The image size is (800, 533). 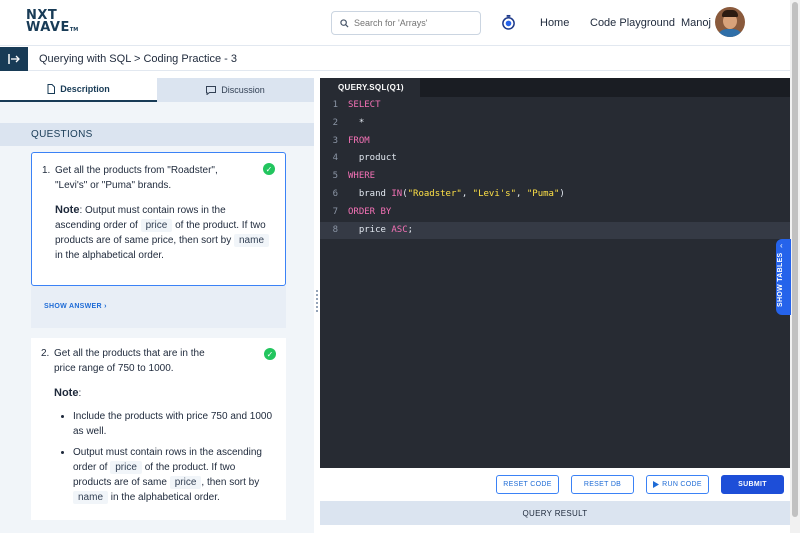 I want to click on top-navbar: NXT WAVETM Home Code Playground Manoj, so click(x=395, y=23).